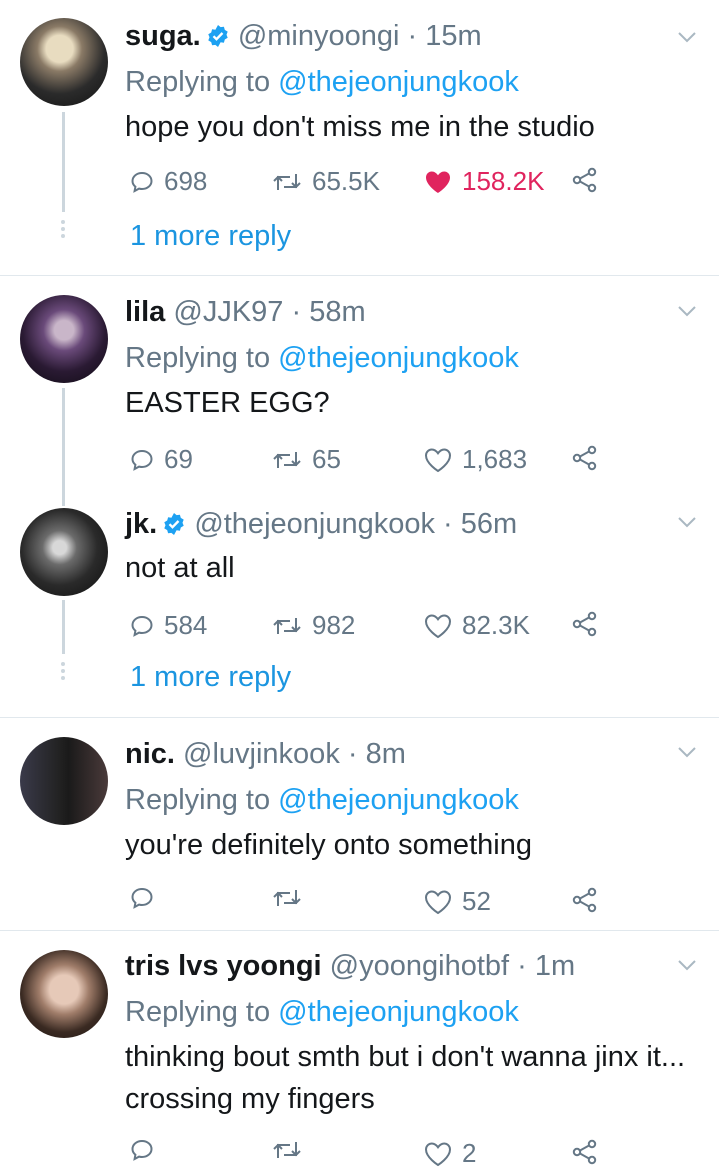  Describe the element at coordinates (306, 459) in the screenshot. I see `retweet-button: 65` at that location.